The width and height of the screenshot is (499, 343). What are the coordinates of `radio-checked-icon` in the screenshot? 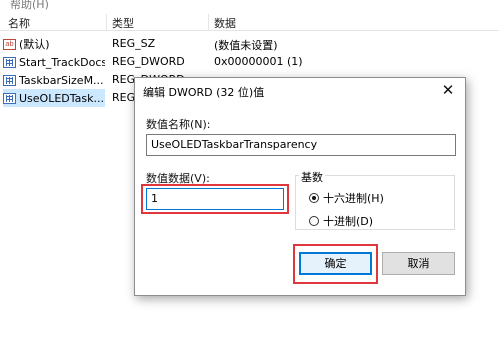 It's located at (314, 198).